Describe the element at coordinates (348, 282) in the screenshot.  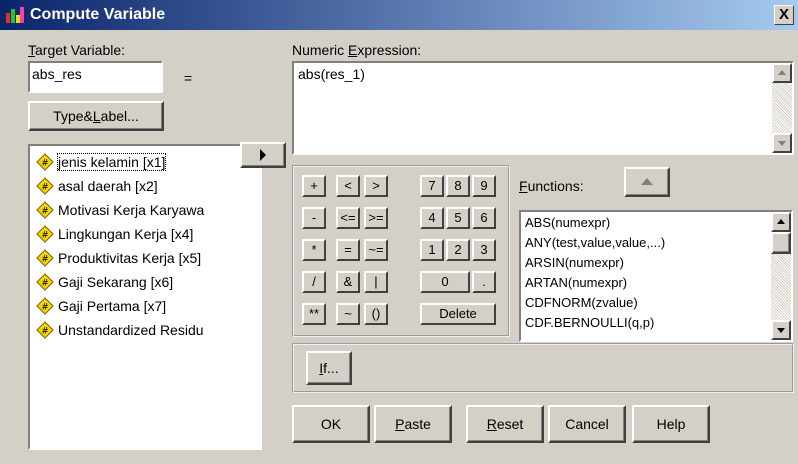
I see `key-and-button: &` at that location.